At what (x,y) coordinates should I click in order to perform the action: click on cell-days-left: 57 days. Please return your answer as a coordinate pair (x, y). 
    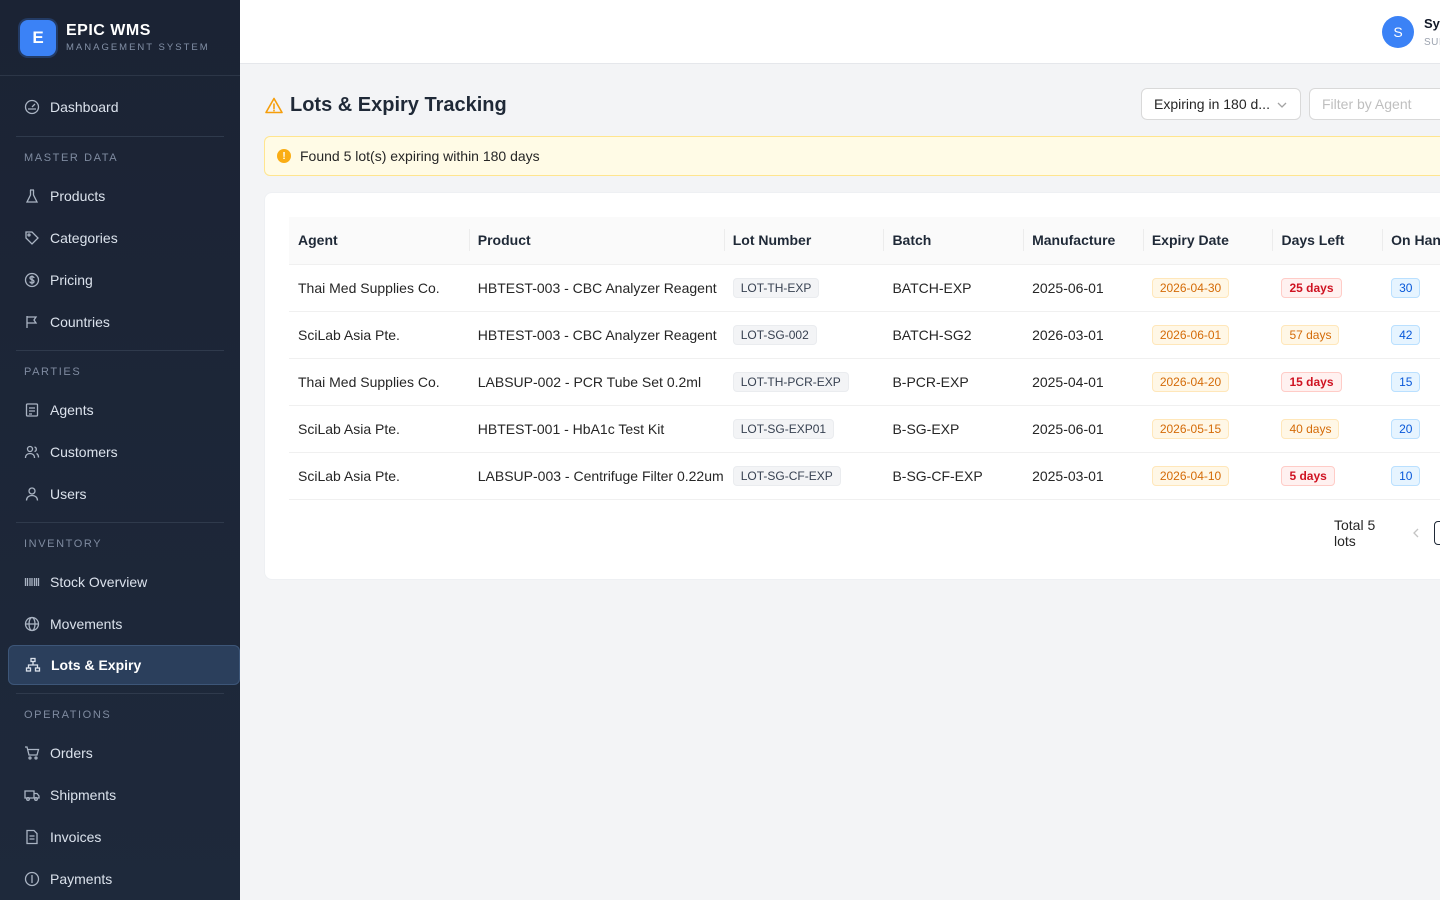
    Looking at the image, I should click on (1327, 335).